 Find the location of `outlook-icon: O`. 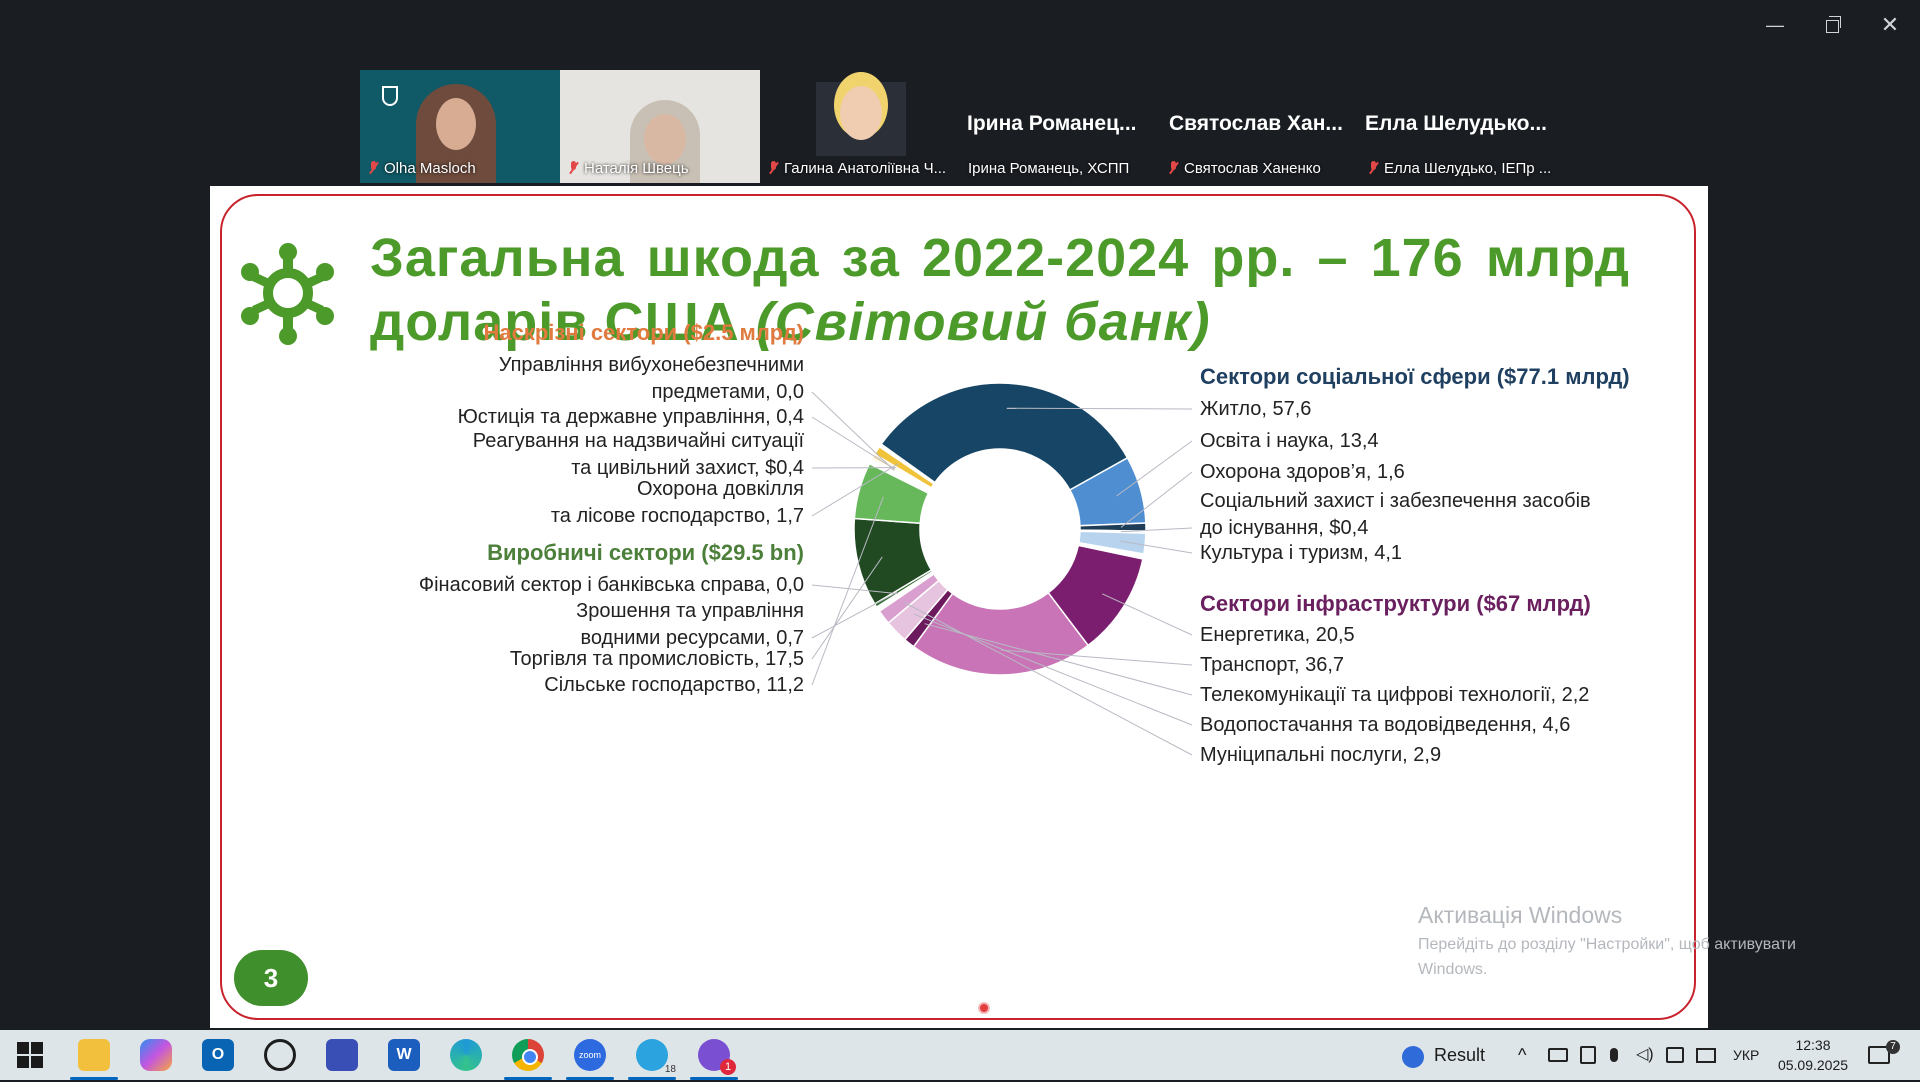

outlook-icon: O is located at coordinates (218, 1055).